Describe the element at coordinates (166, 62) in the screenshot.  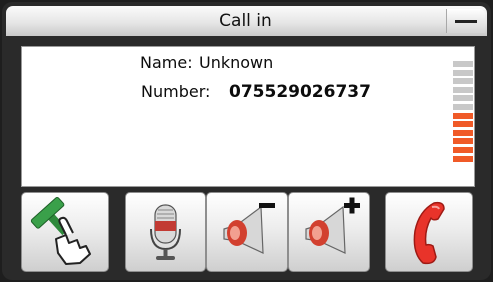
I see `name-label: Name:` at that location.